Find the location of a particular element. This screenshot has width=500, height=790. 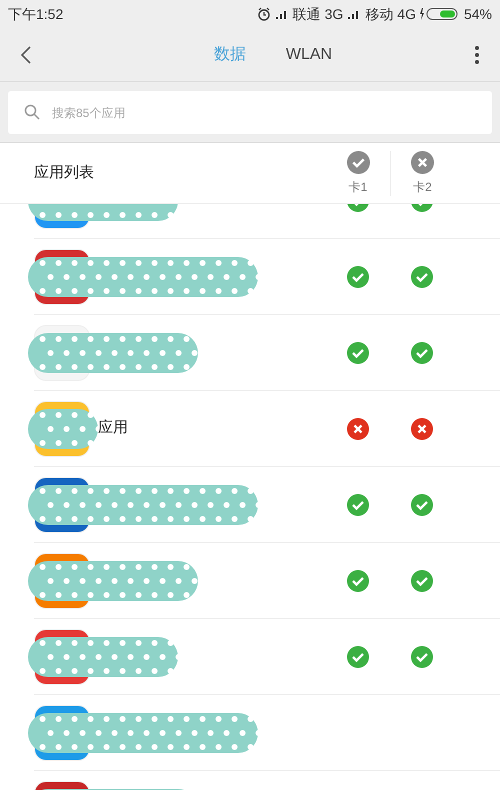

battery-icon is located at coordinates (440, 14).